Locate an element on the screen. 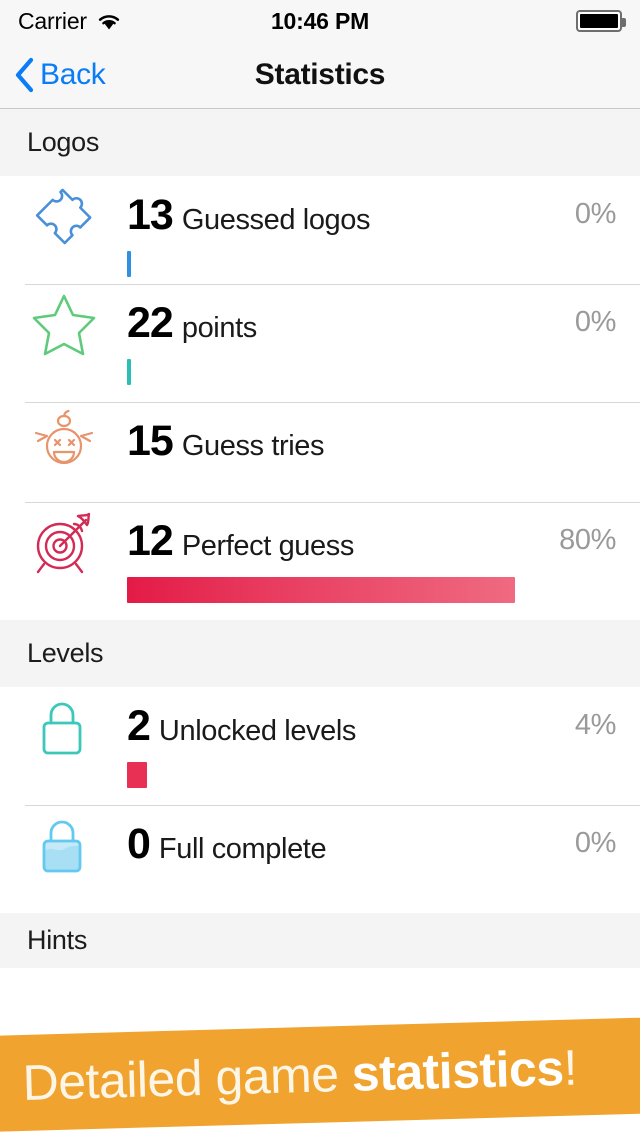  battery-full-icon is located at coordinates (601, 21).